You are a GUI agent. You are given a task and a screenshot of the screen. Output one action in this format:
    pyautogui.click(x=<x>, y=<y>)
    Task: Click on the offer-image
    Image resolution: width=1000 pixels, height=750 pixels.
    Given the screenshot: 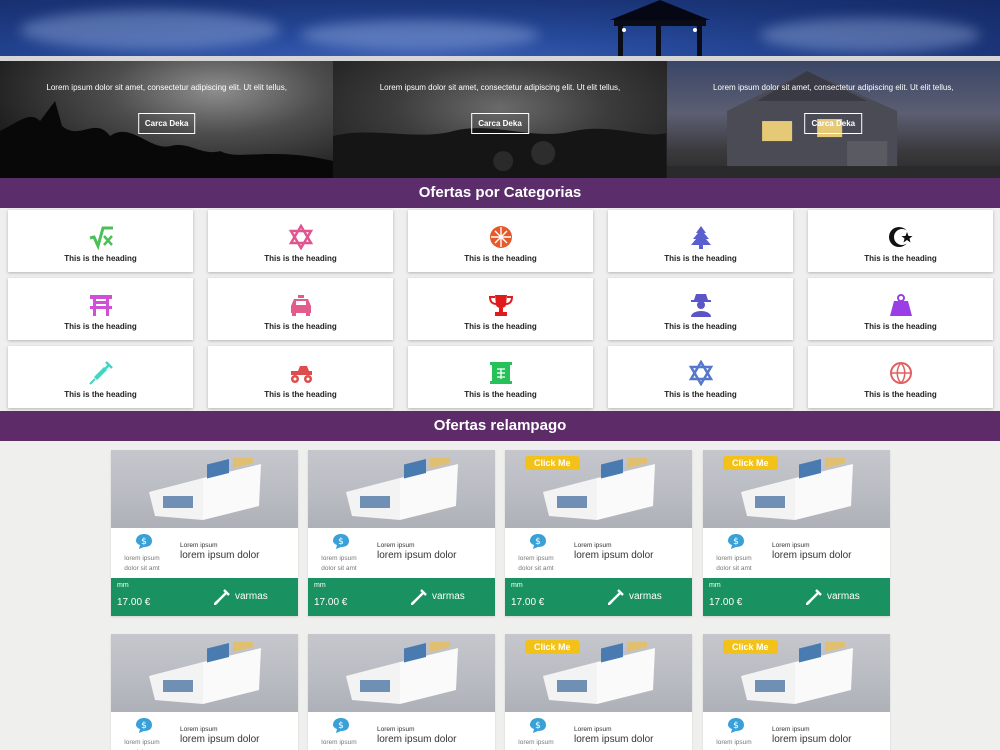 What is the action you would take?
    pyautogui.click(x=204, y=673)
    